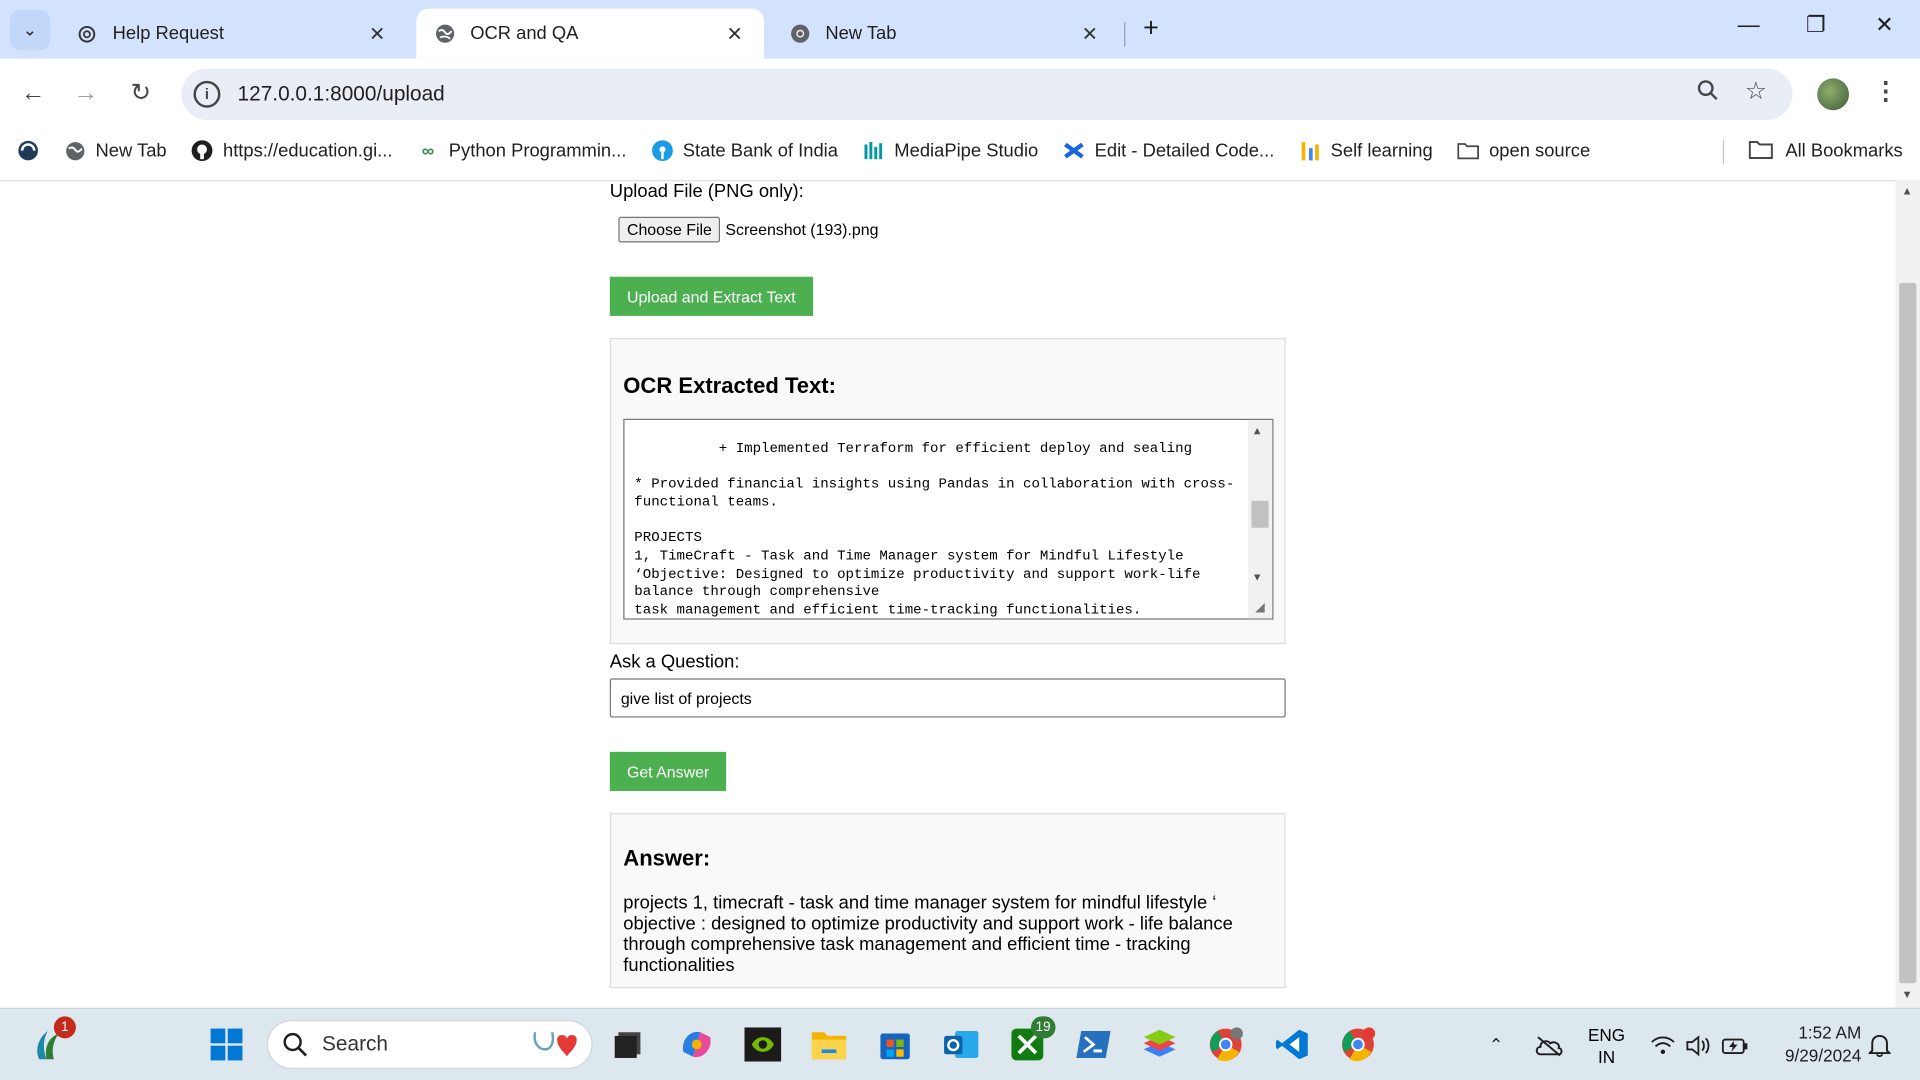 The width and height of the screenshot is (1920, 1080). What do you see at coordinates (554, 1049) in the screenshot?
I see `stethoscope-heart-icon` at bounding box center [554, 1049].